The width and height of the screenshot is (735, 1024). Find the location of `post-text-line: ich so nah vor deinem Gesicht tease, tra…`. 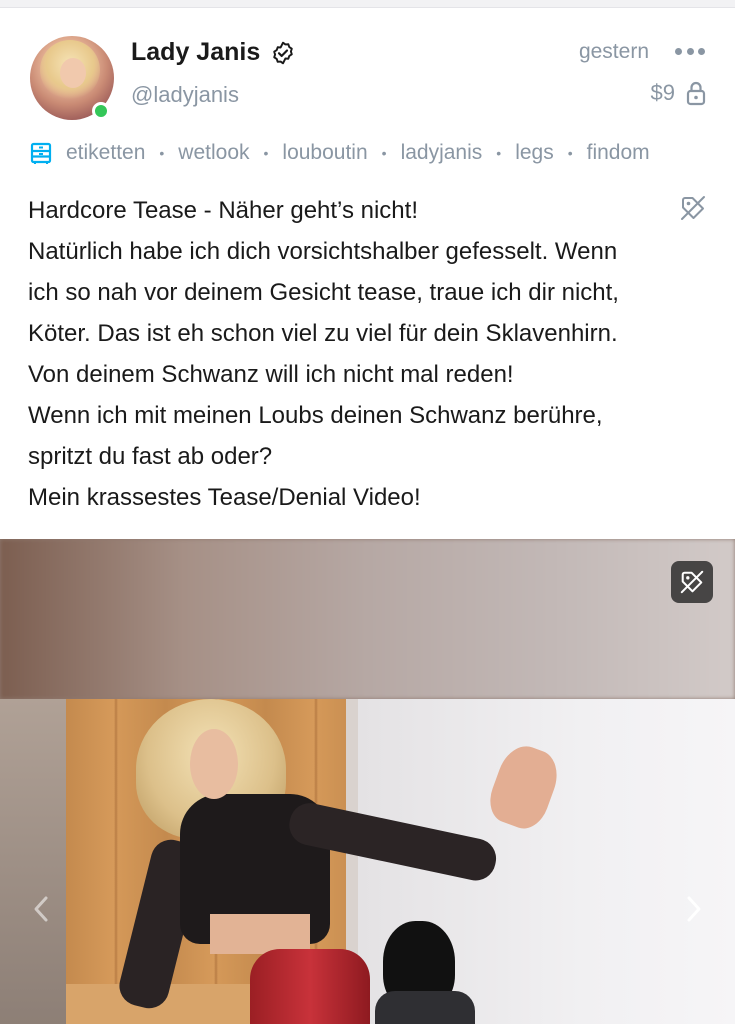

post-text-line: ich so nah vor deinem Gesicht tease, tra… is located at coordinates (323, 292).